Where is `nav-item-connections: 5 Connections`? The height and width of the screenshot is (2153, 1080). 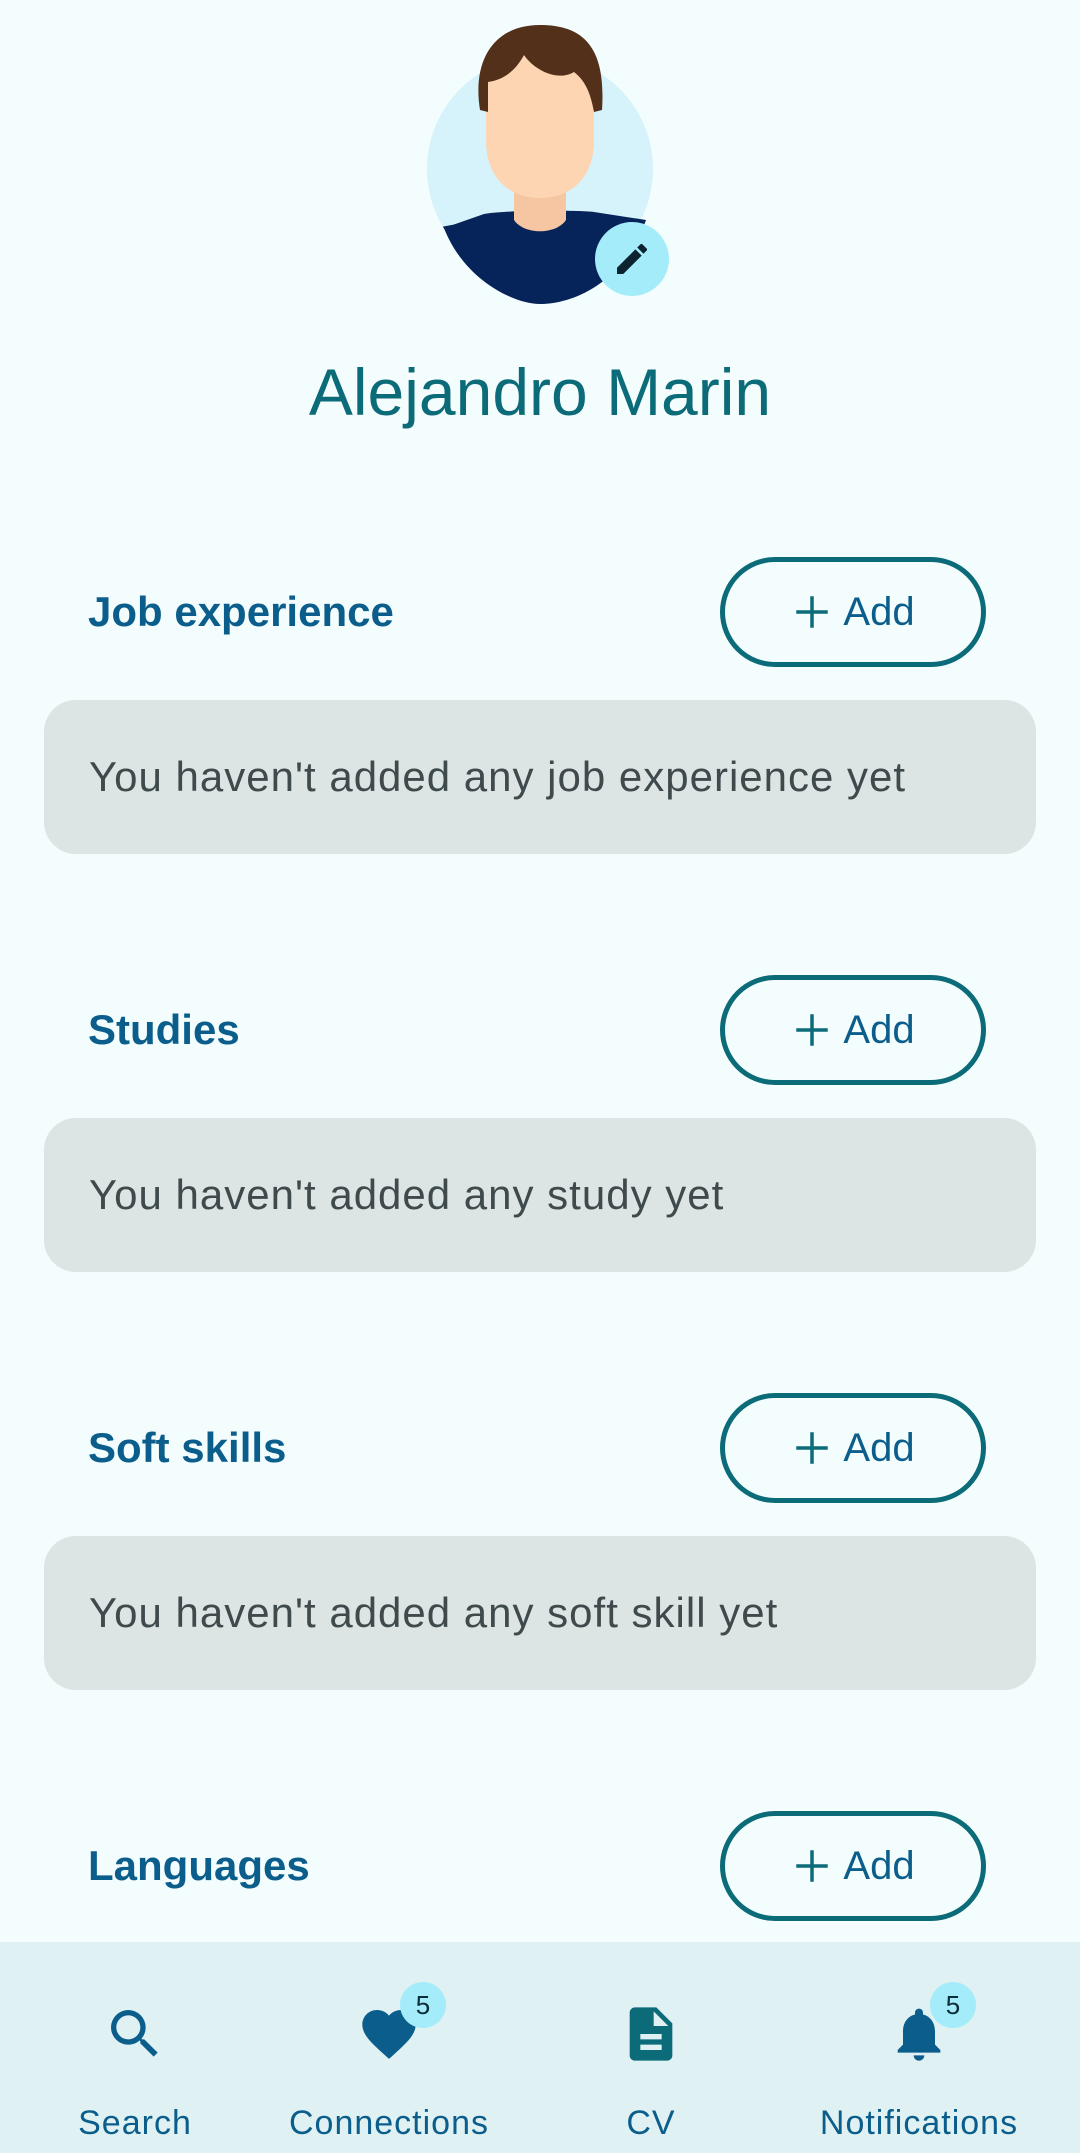 nav-item-connections: 5 Connections is located at coordinates (389, 2047).